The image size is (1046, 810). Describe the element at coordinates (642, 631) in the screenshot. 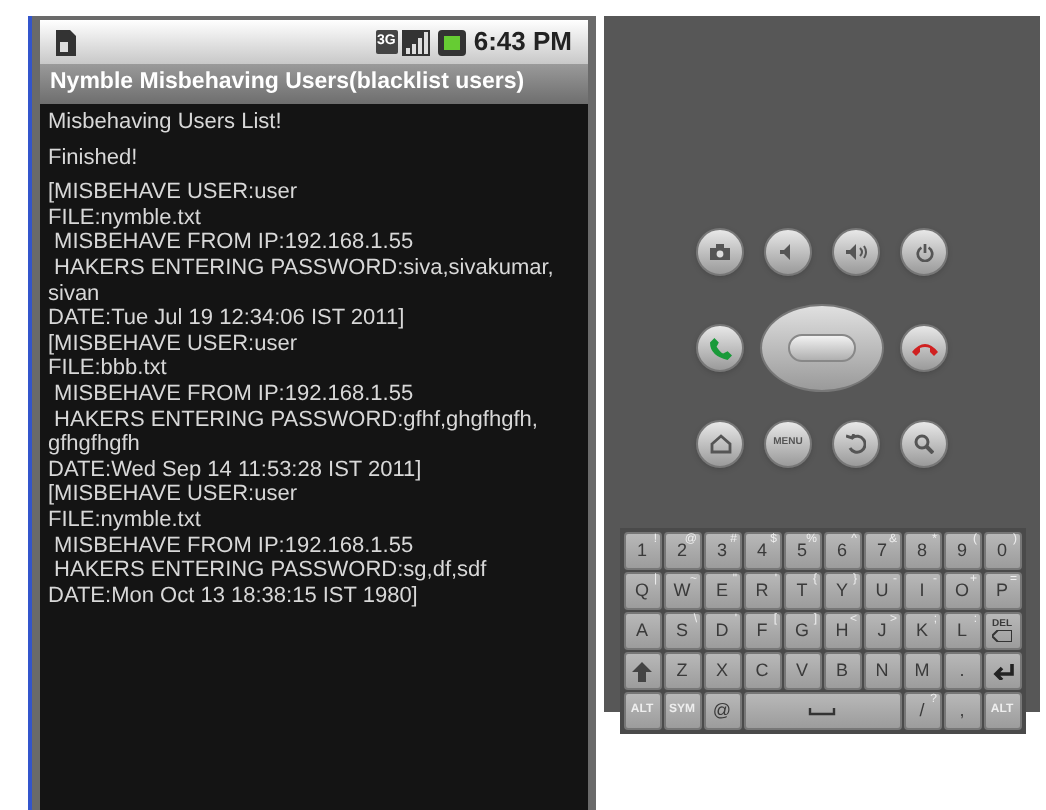

I see `keyboard-key: A` at that location.